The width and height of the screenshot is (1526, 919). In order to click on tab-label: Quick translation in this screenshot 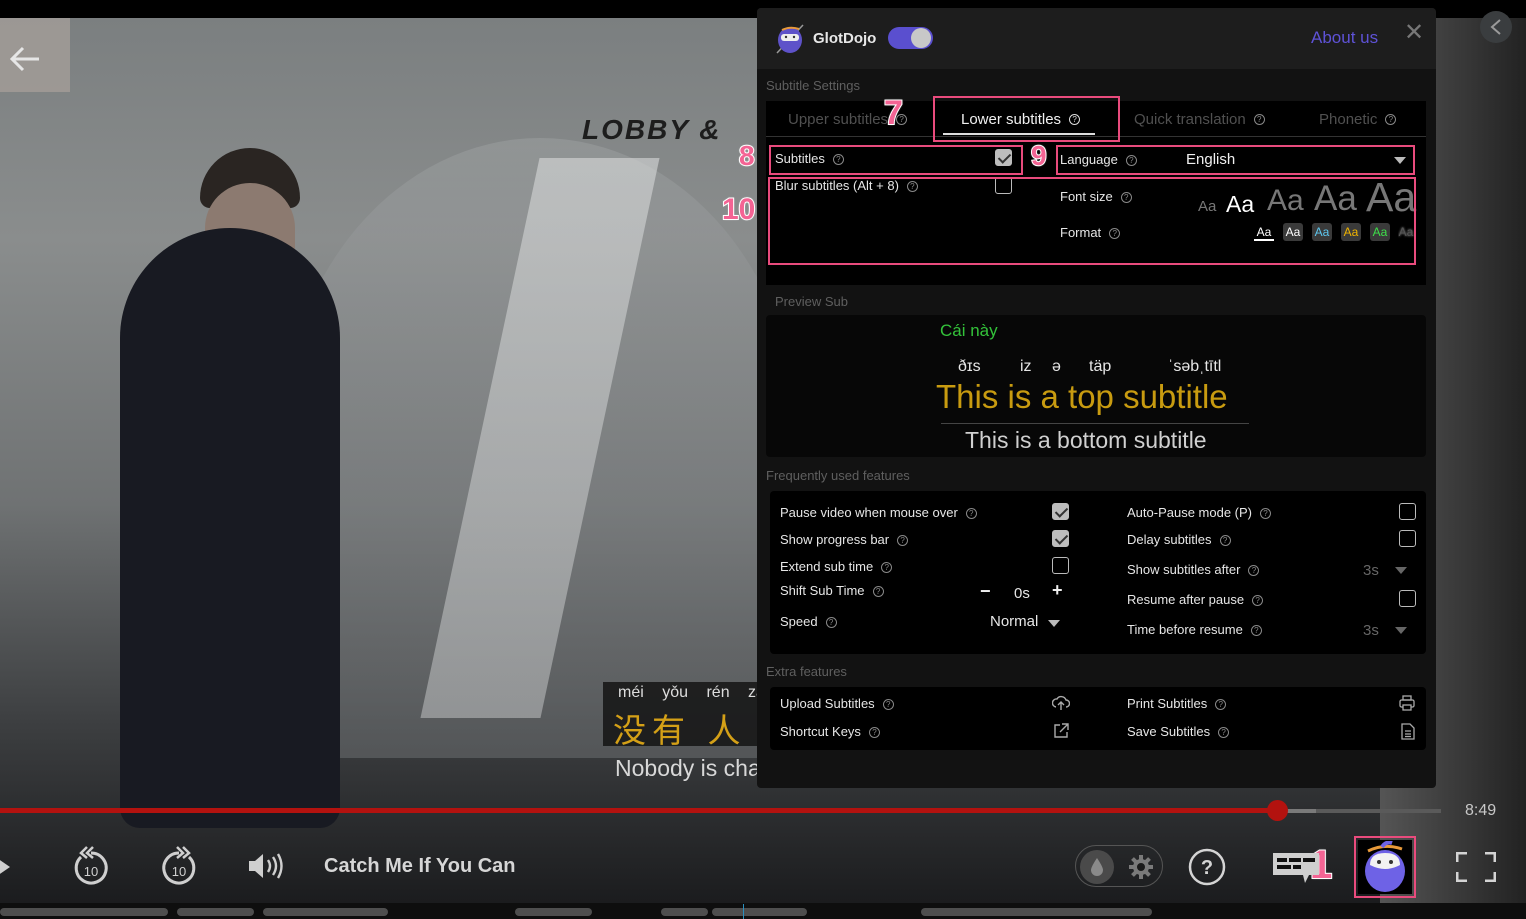, I will do `click(1190, 119)`.